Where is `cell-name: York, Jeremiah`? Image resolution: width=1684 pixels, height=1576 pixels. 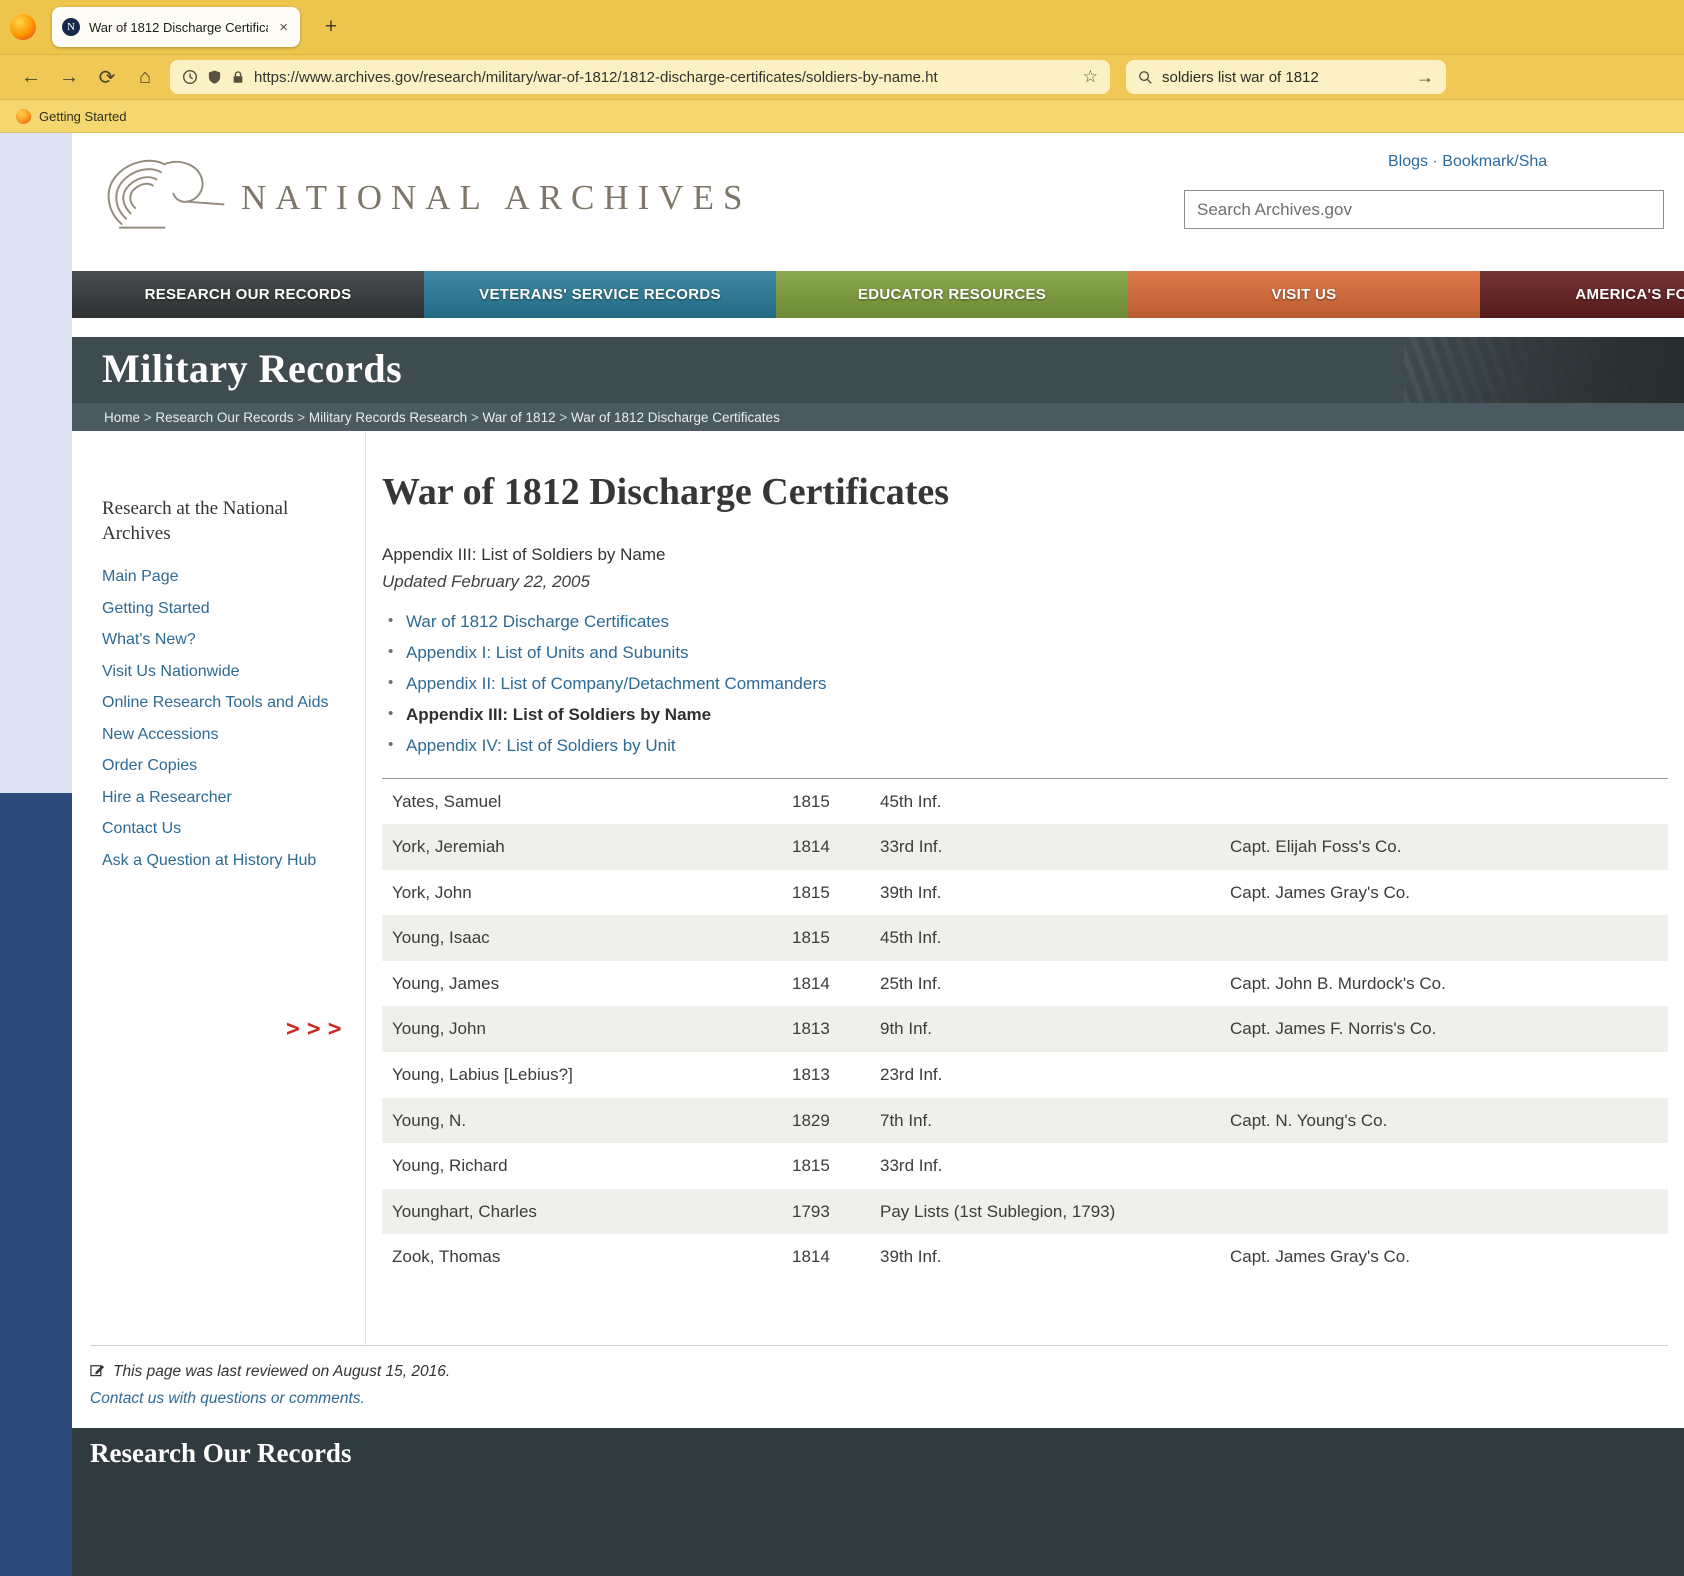
cell-name: York, Jeremiah is located at coordinates (448, 847).